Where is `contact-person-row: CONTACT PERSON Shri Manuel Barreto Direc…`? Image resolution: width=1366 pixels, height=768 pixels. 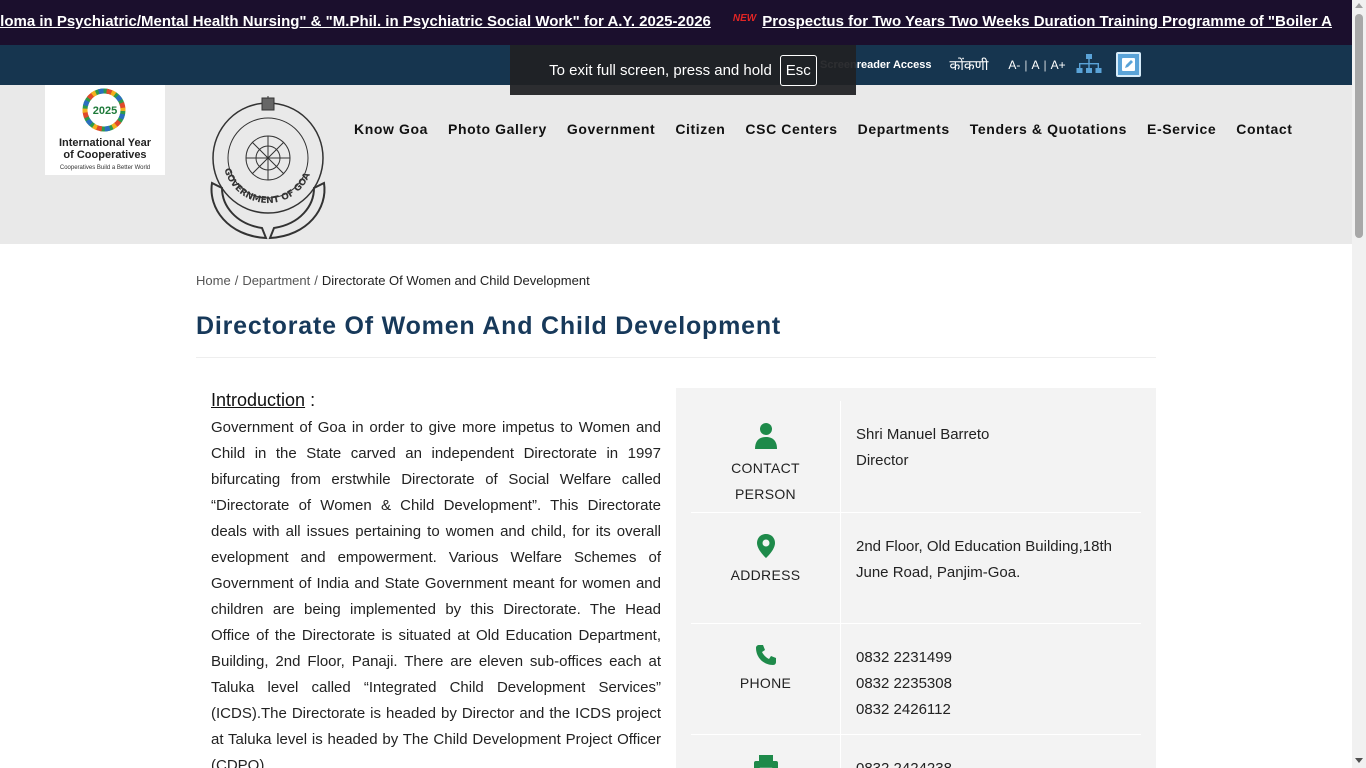
contact-person-row: CONTACT PERSON Shri Manuel Barreto Direc… is located at coordinates (916, 457).